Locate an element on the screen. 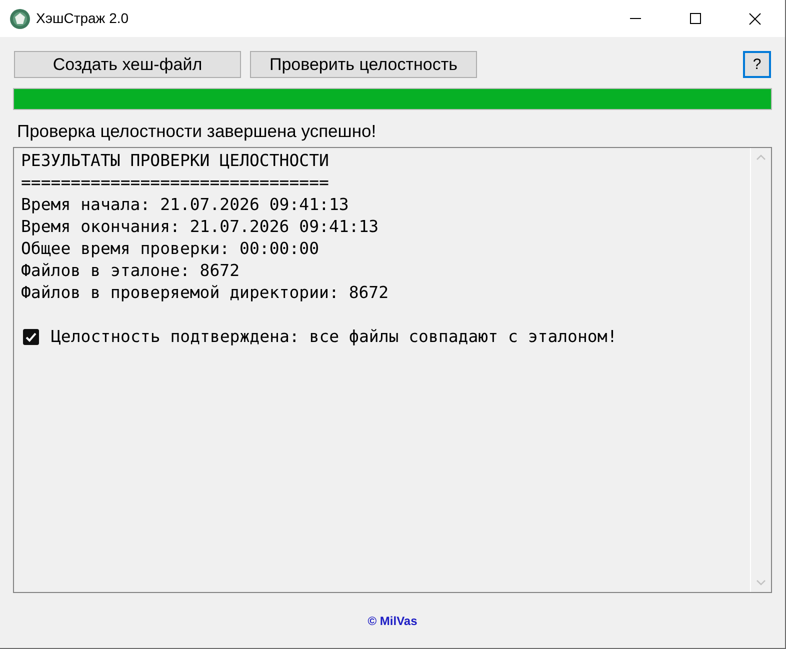  result-line: =============================== is located at coordinates (175, 183).